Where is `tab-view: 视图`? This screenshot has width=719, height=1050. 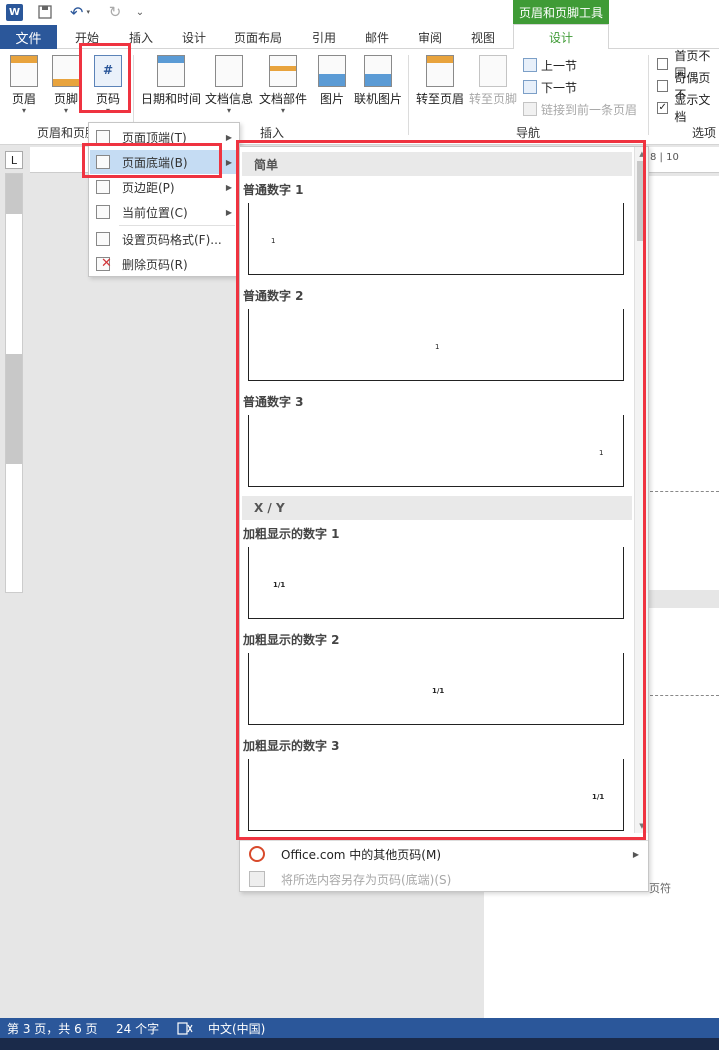
tab-view: 视图 is located at coordinates (483, 37).